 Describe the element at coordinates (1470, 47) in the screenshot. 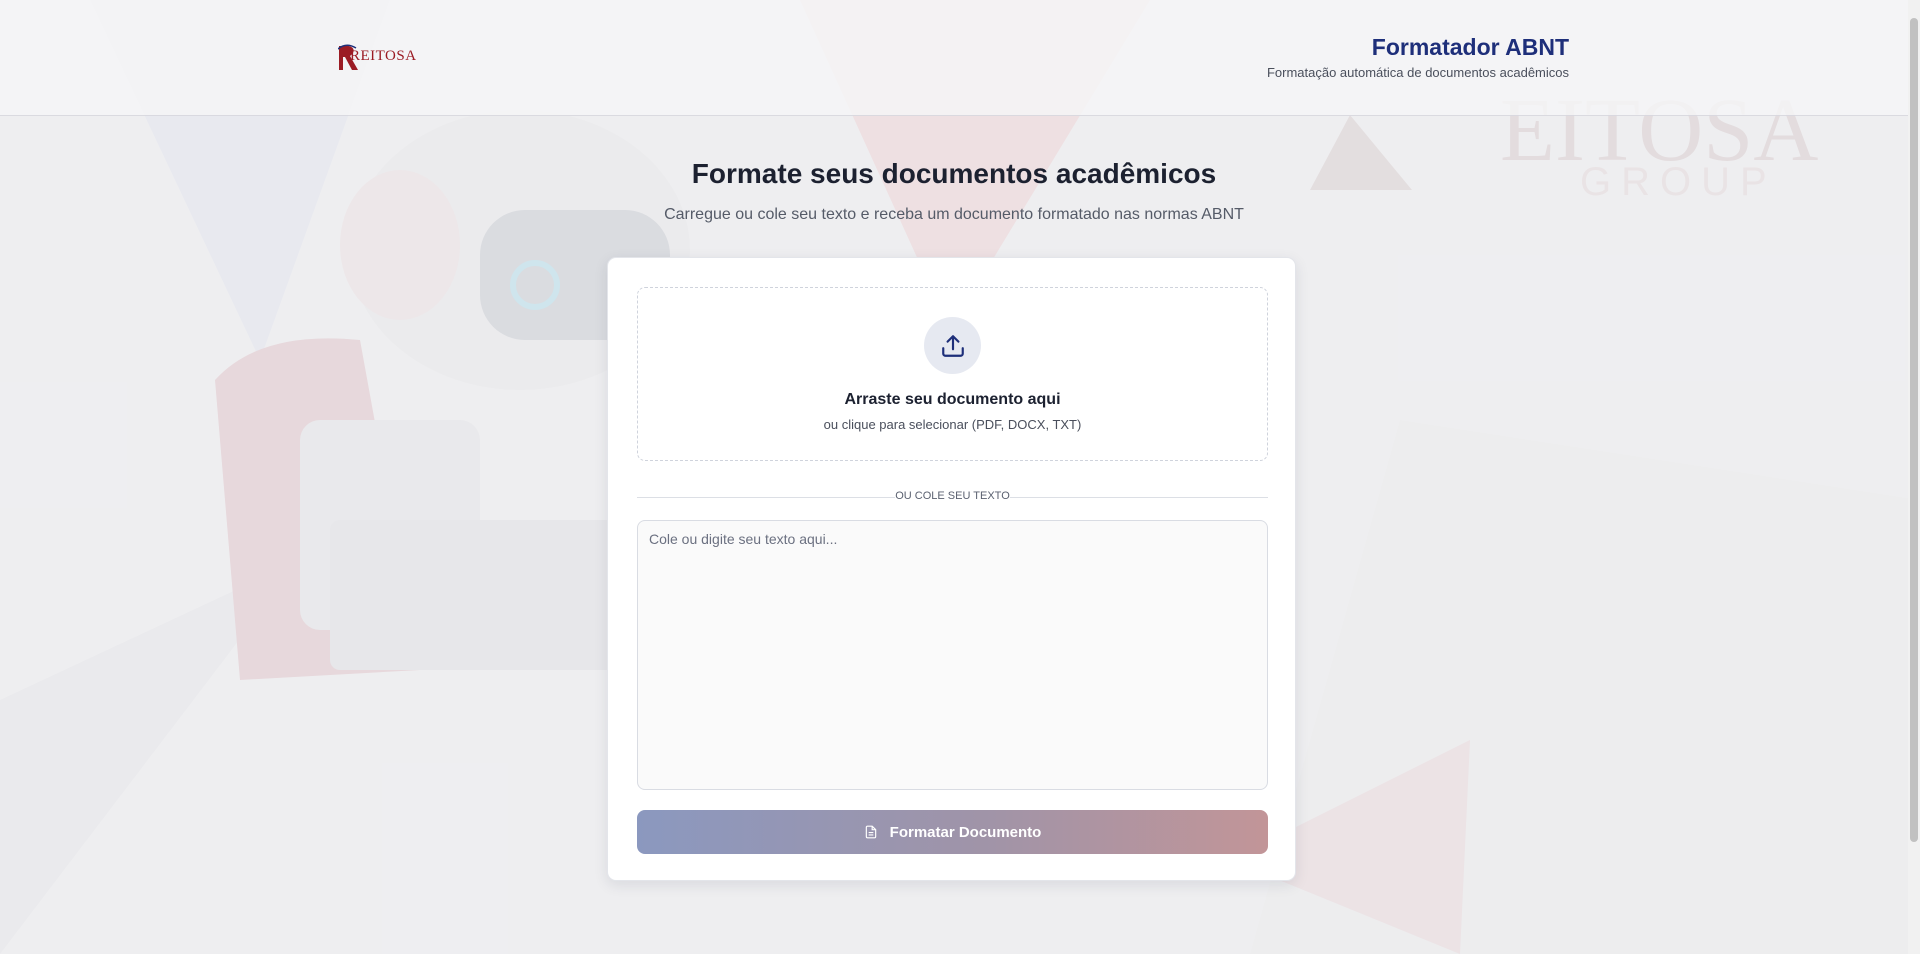

I see `app-title: Formatador ABNT` at that location.